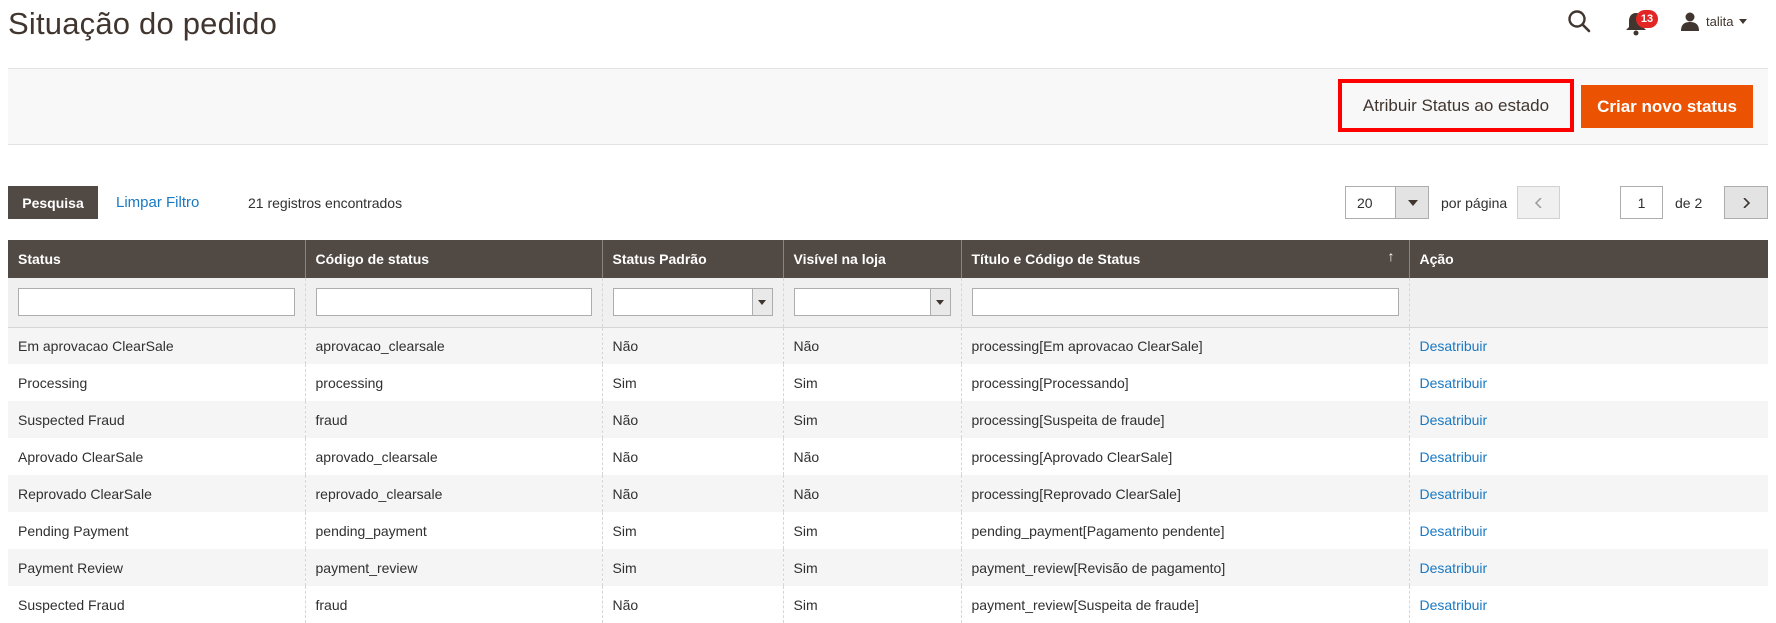 Image resolution: width=1776 pixels, height=623 pixels. What do you see at coordinates (692, 302) in the screenshot?
I see `default-status-filter-select` at bounding box center [692, 302].